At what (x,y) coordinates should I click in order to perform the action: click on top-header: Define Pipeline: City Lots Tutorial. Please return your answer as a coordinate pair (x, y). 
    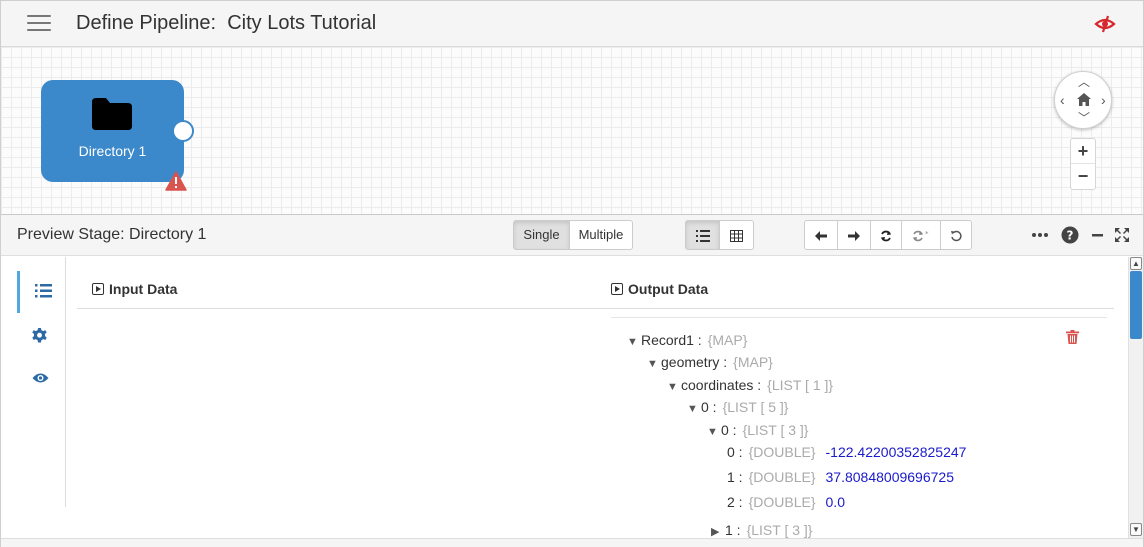
    Looking at the image, I should click on (572, 24).